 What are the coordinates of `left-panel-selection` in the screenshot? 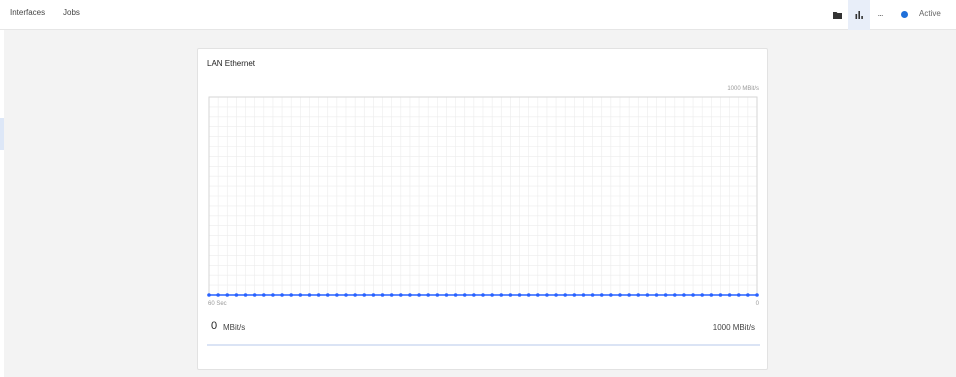 It's located at (2, 134).